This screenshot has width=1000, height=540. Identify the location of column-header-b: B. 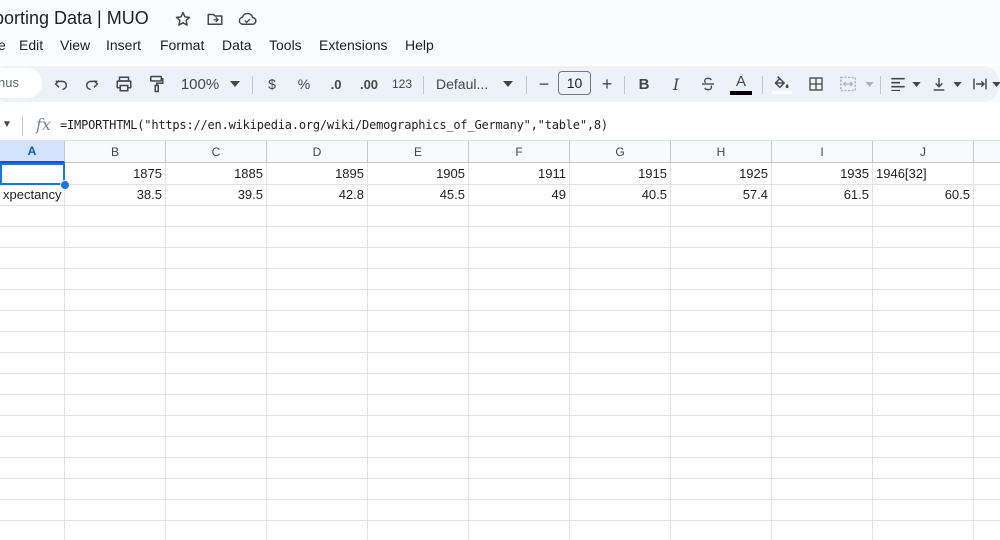
(115, 152).